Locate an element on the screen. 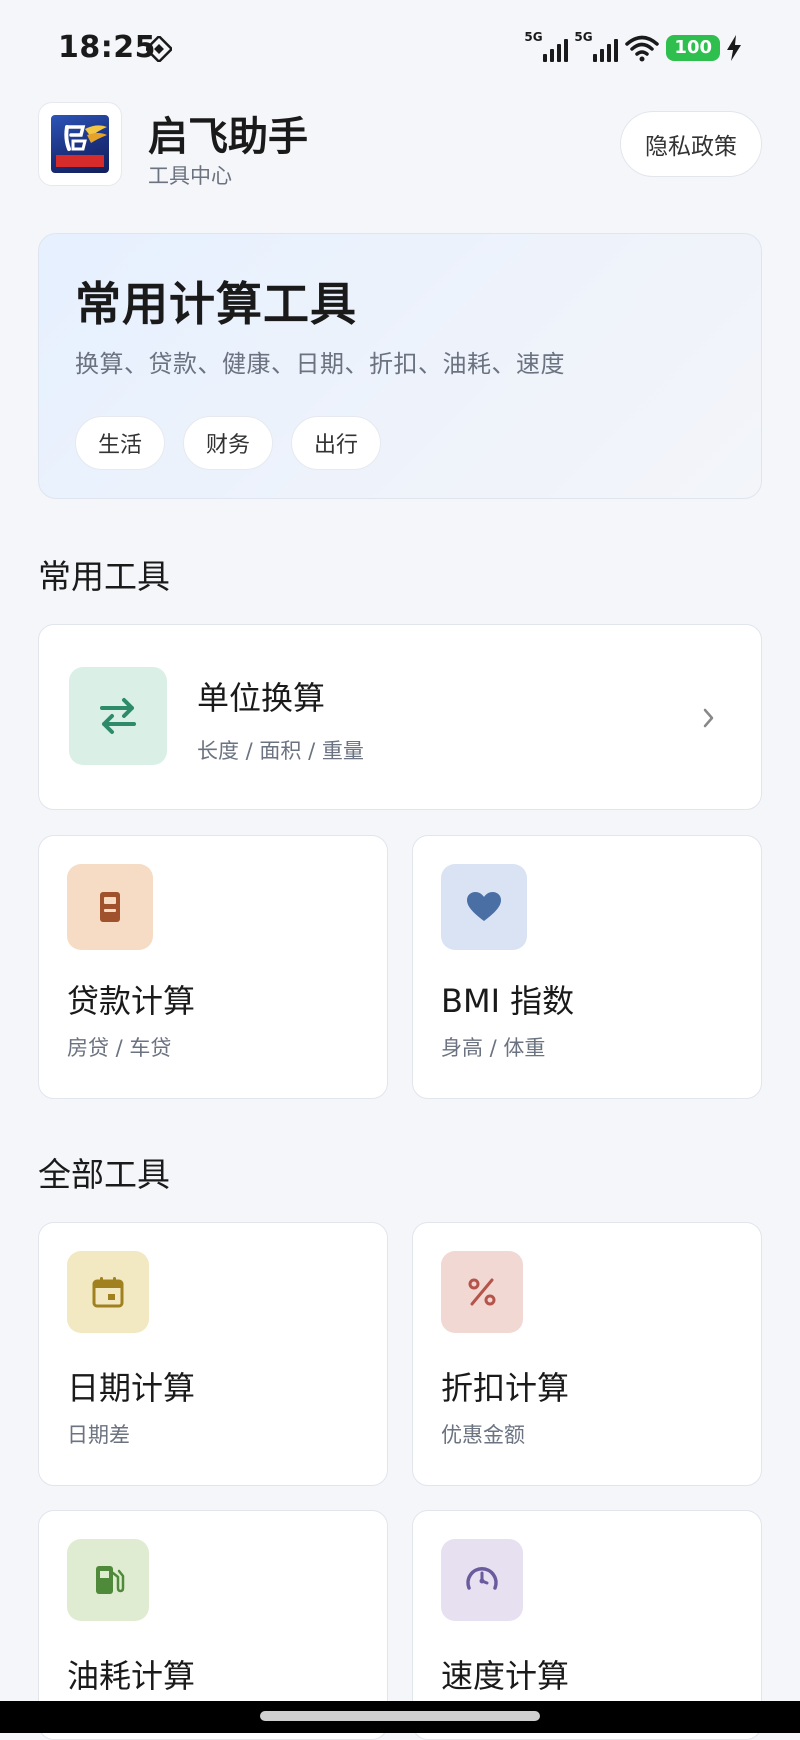 This screenshot has height=1740, width=800. discount-icon-box is located at coordinates (482, 1292).